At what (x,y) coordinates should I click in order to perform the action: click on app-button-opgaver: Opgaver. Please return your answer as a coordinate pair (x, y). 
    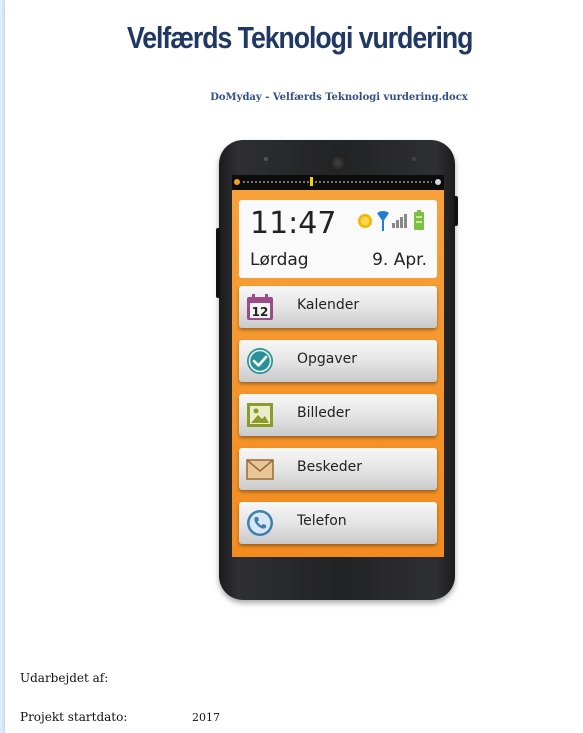
    Looking at the image, I should click on (338, 361).